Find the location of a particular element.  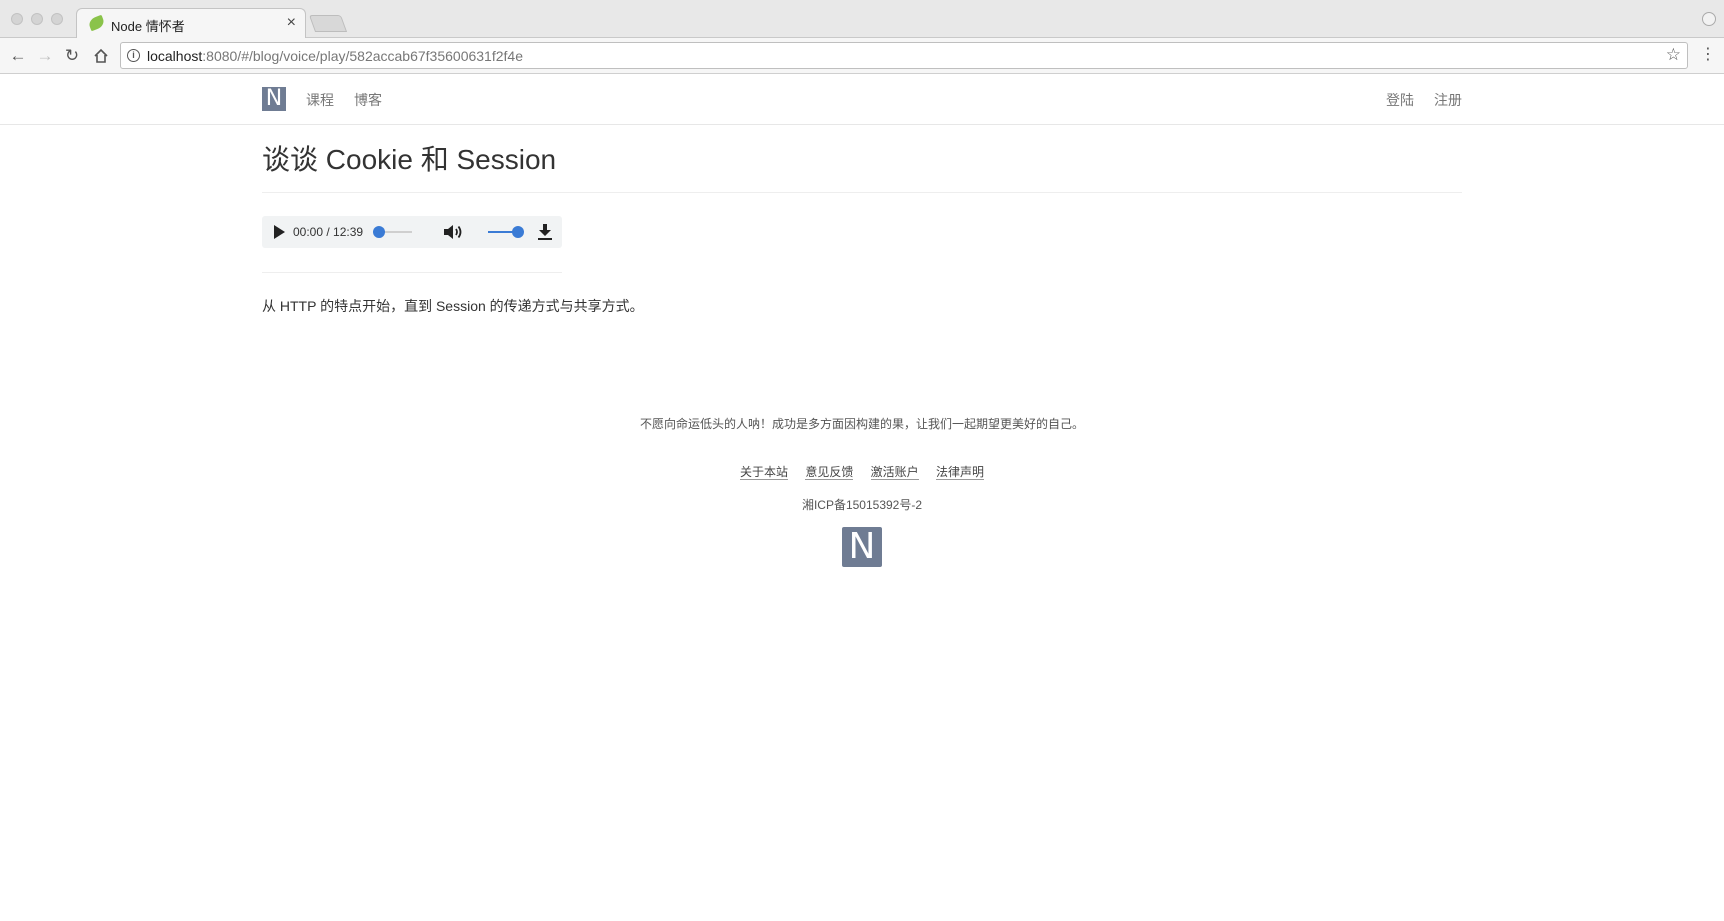

audio-time: 00:00 / 12:39 is located at coordinates (328, 232).